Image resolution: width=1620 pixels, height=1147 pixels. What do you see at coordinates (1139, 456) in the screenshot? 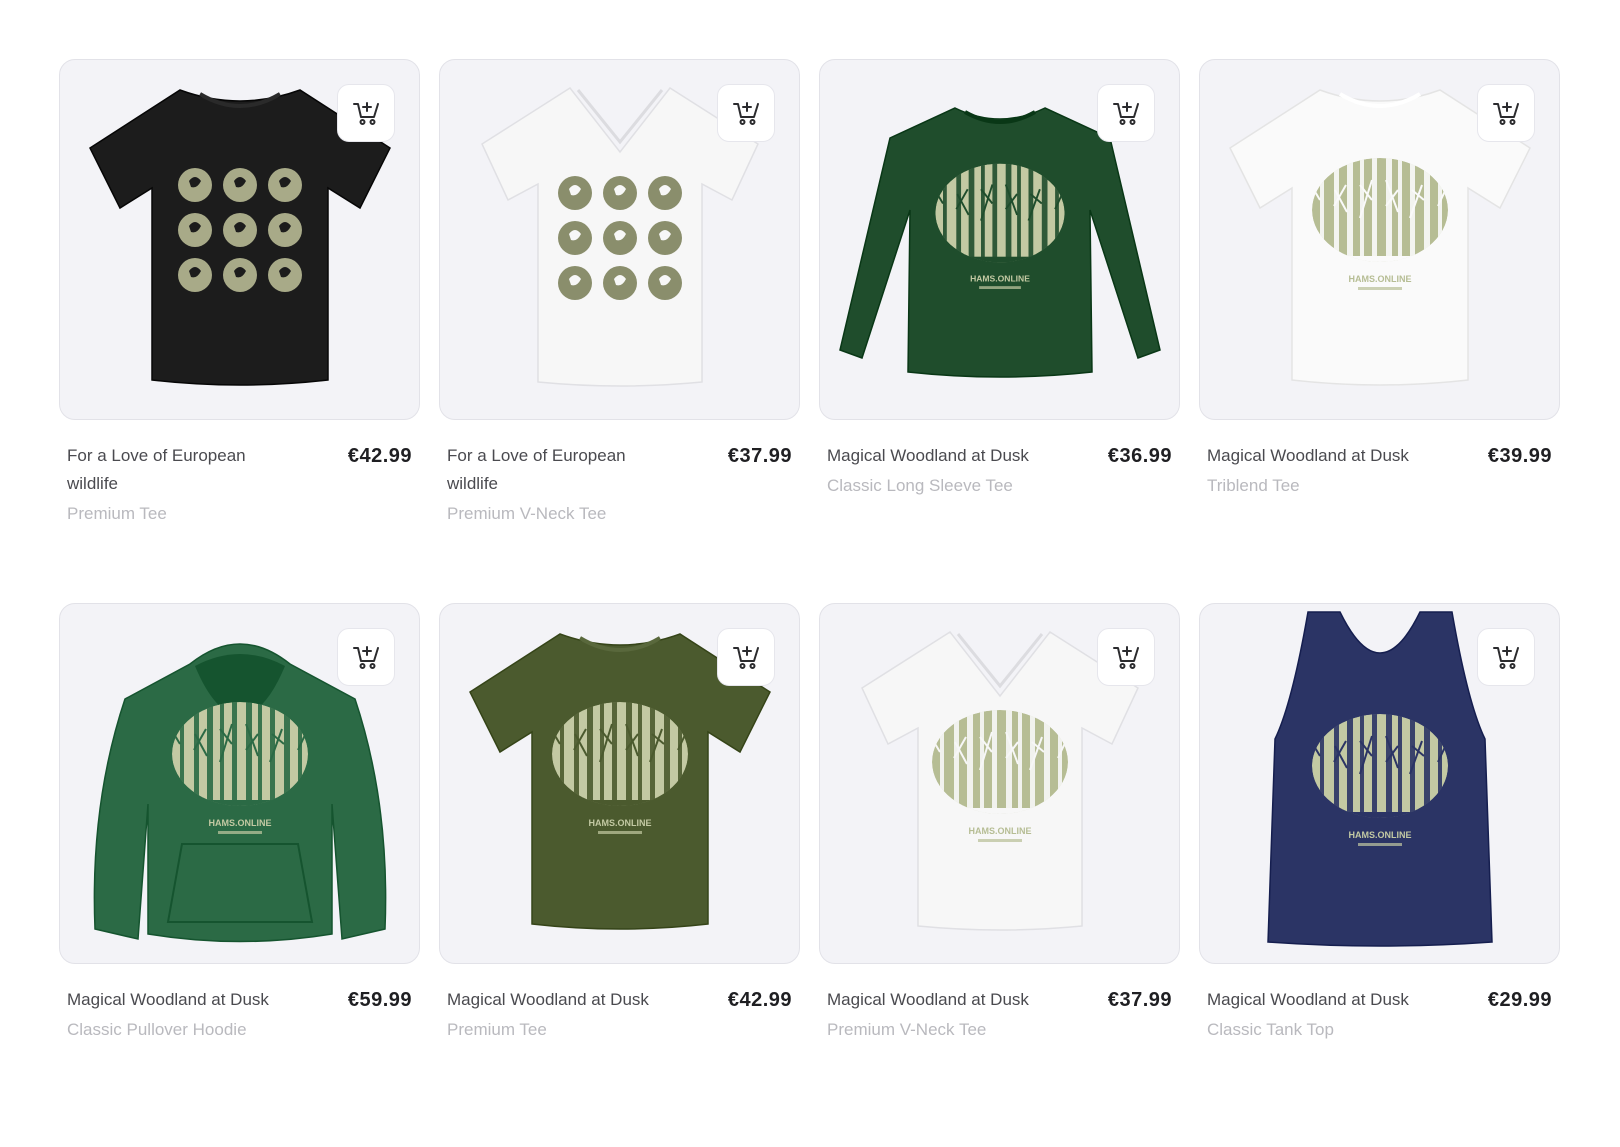
I see `product-price: €36.99` at bounding box center [1139, 456].